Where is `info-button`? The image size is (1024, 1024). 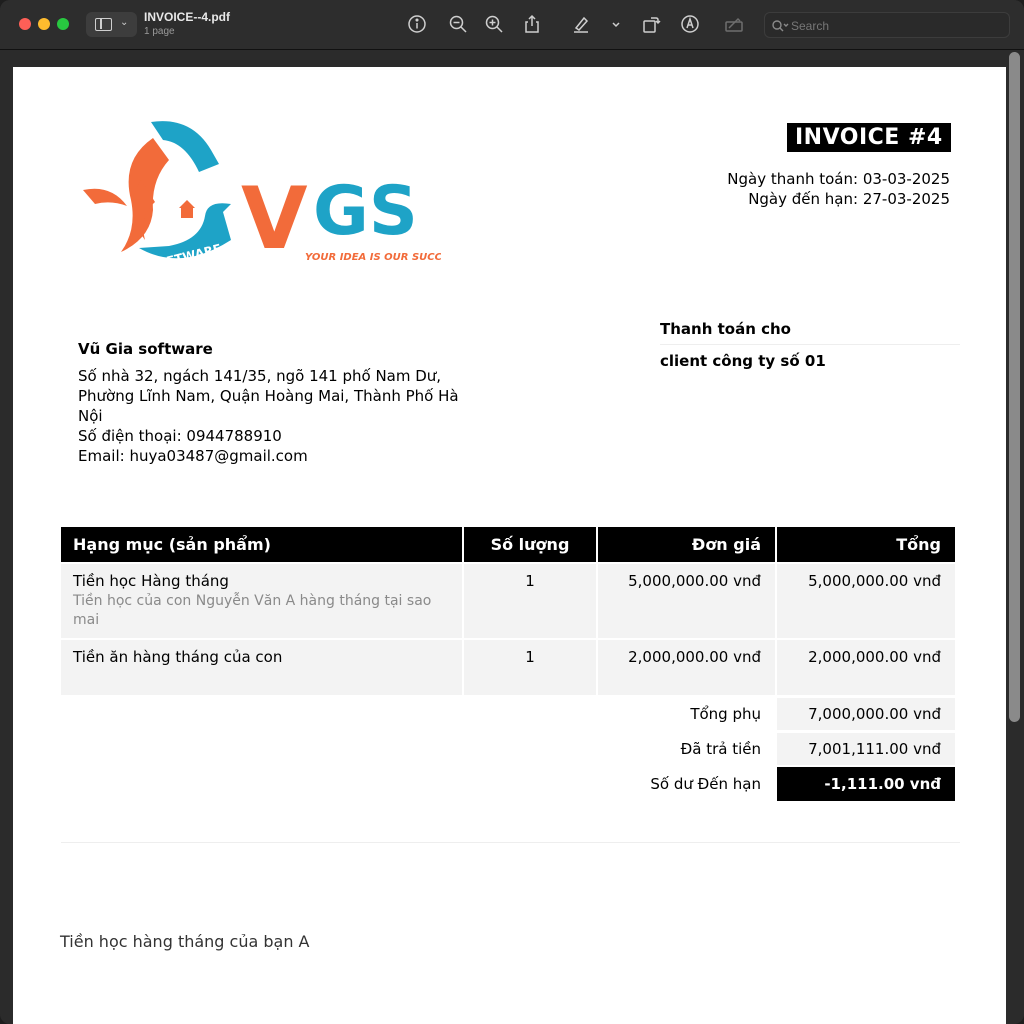
info-button is located at coordinates (417, 24).